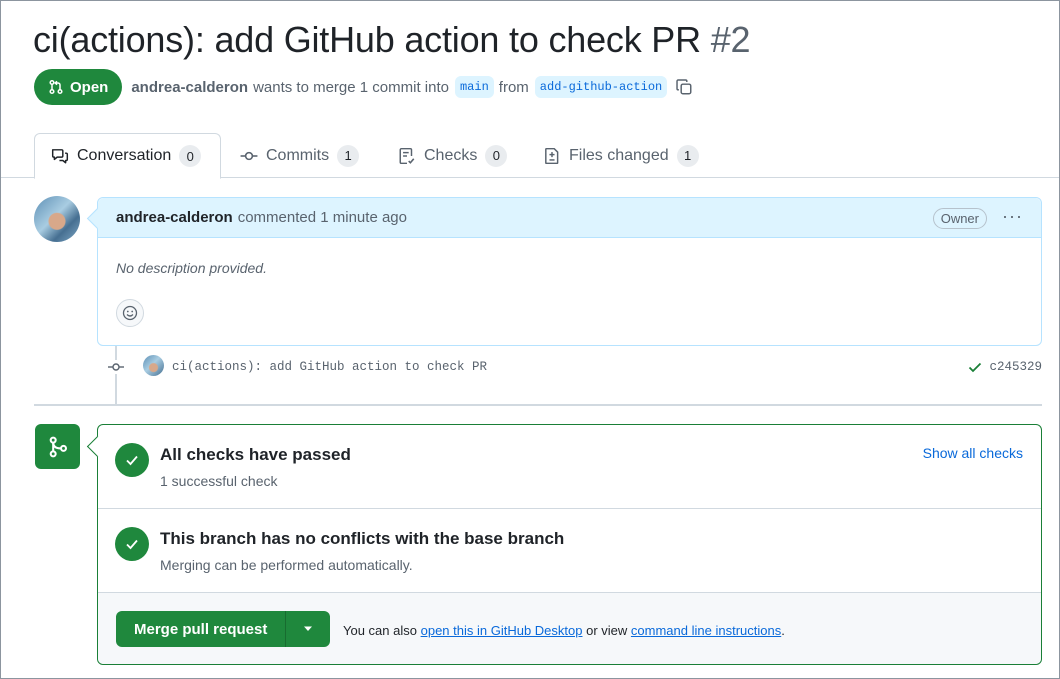  Describe the element at coordinates (153, 365) in the screenshot. I see `commit-author-avatar` at that location.